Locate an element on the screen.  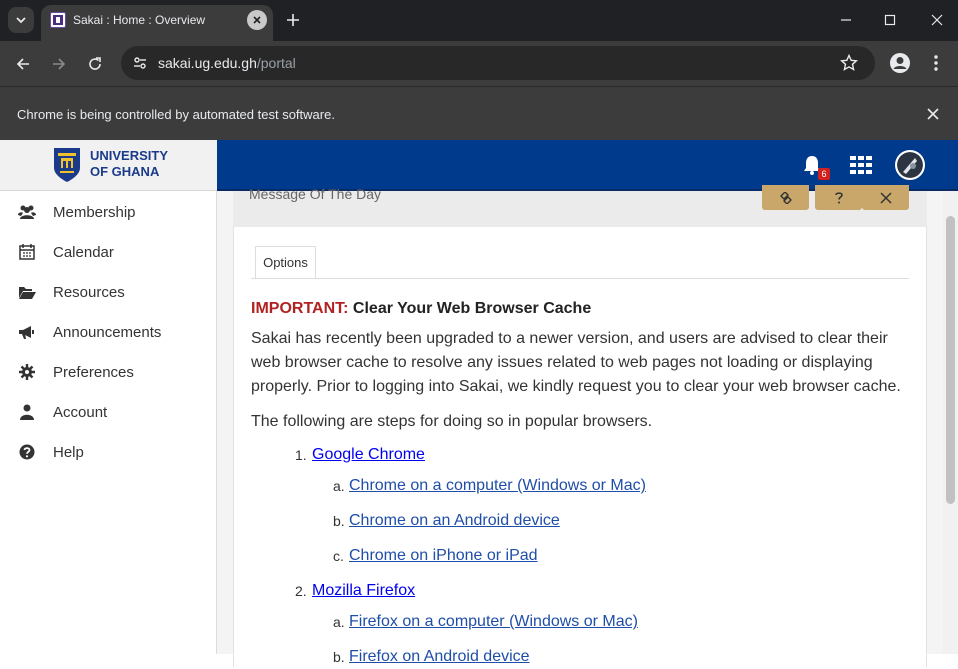
users-icon is located at coordinates (27, 212).